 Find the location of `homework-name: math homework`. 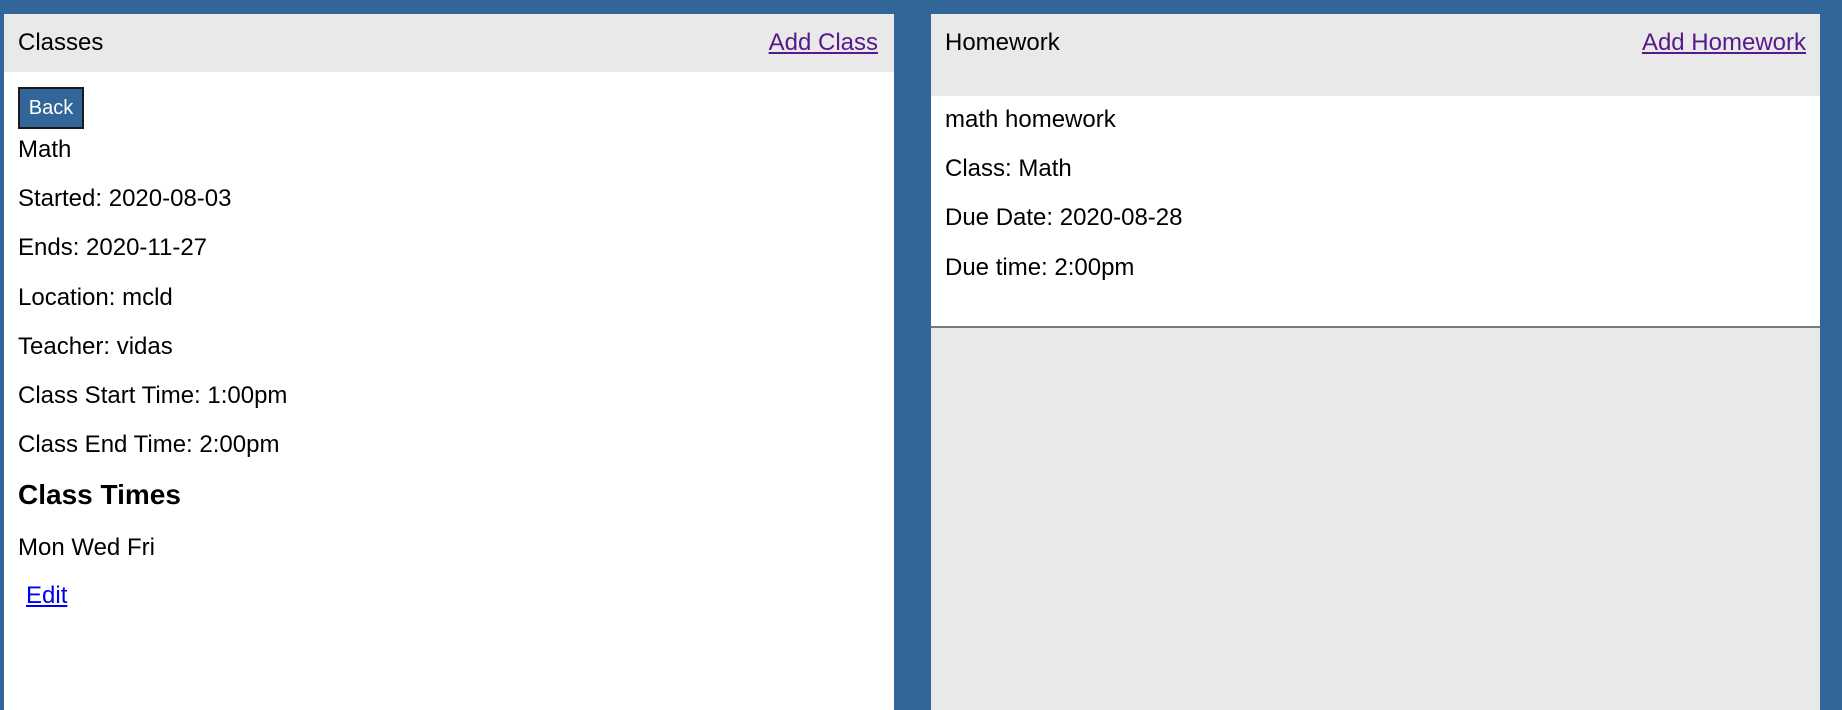

homework-name: math homework is located at coordinates (1030, 119).